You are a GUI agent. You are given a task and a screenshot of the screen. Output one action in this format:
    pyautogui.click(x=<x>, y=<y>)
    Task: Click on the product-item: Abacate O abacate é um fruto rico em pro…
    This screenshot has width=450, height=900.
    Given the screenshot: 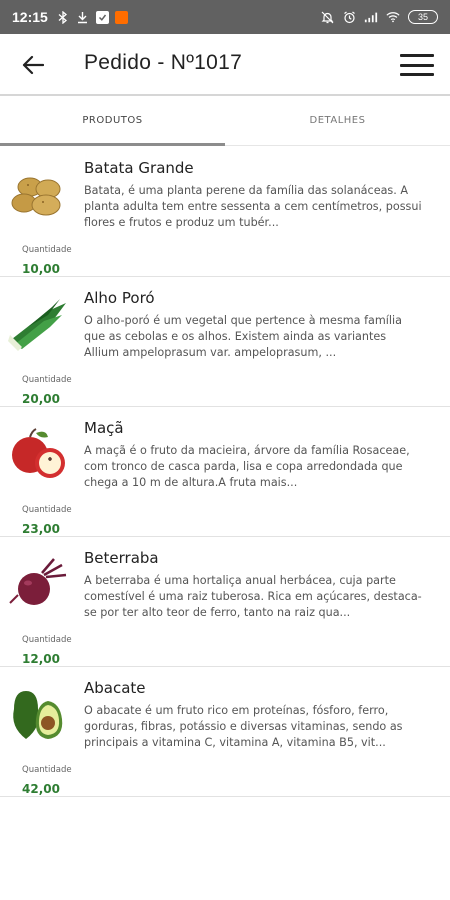 What is the action you would take?
    pyautogui.click(x=225, y=732)
    